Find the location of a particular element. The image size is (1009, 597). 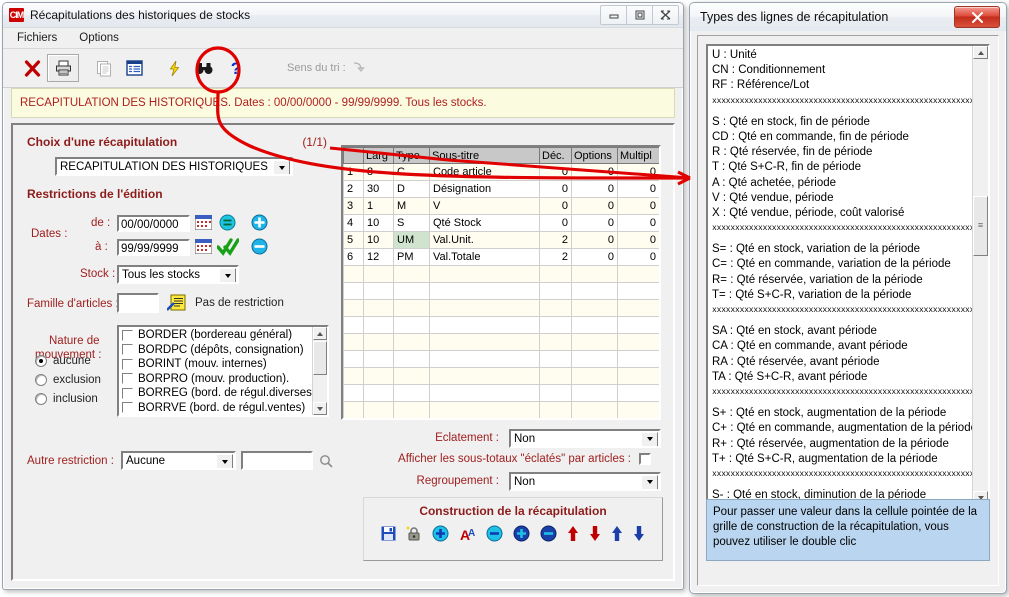

type-list-item: U : Unité is located at coordinates (840, 55).